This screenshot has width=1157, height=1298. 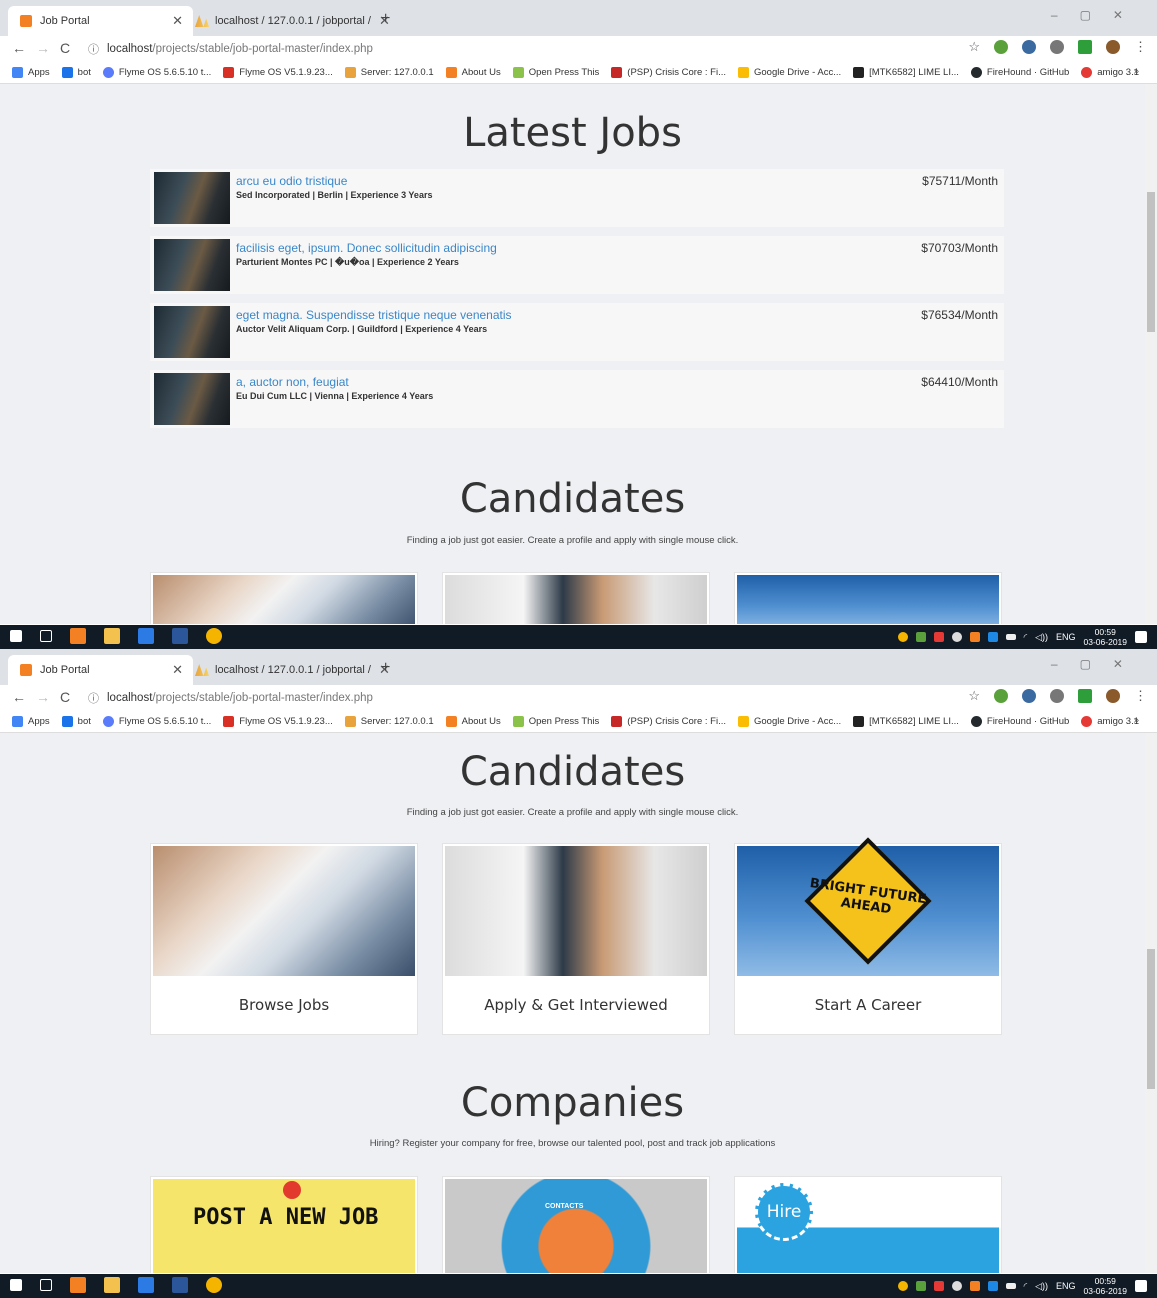 What do you see at coordinates (19, 48) in the screenshot?
I see `back-icon: ←` at bounding box center [19, 48].